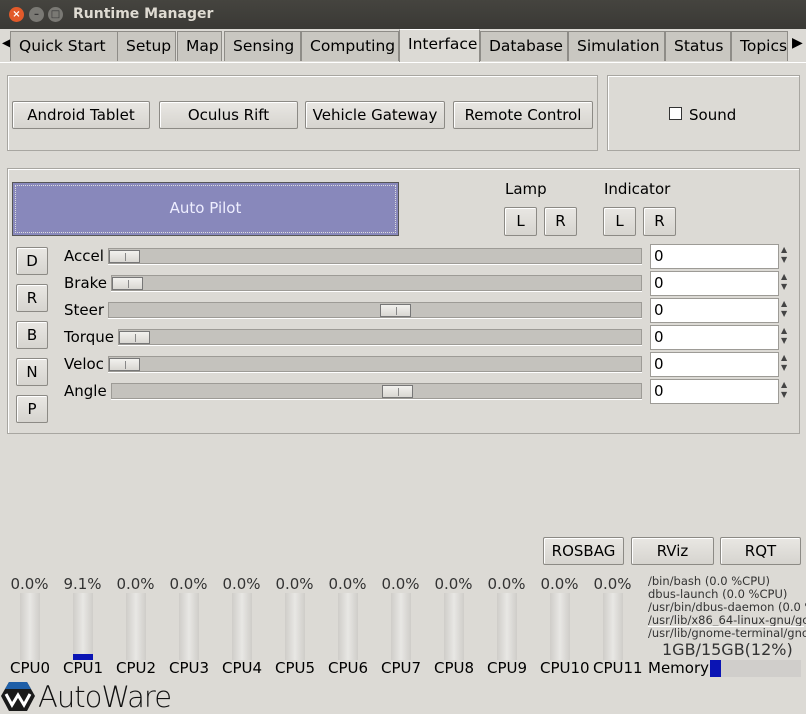 The height and width of the screenshot is (714, 806). I want to click on gear-b-button: B, so click(32, 335).